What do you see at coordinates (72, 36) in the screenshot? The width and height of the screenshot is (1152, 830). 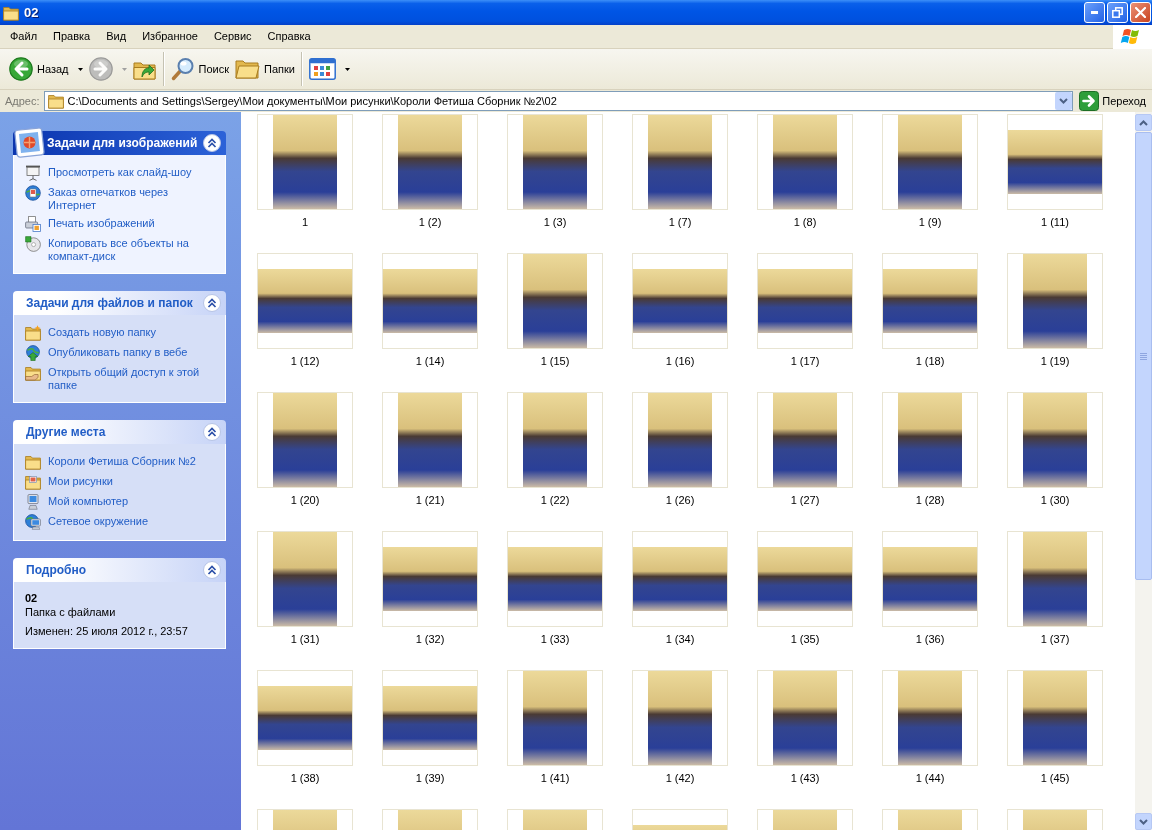 I see `menu-item: Правка` at bounding box center [72, 36].